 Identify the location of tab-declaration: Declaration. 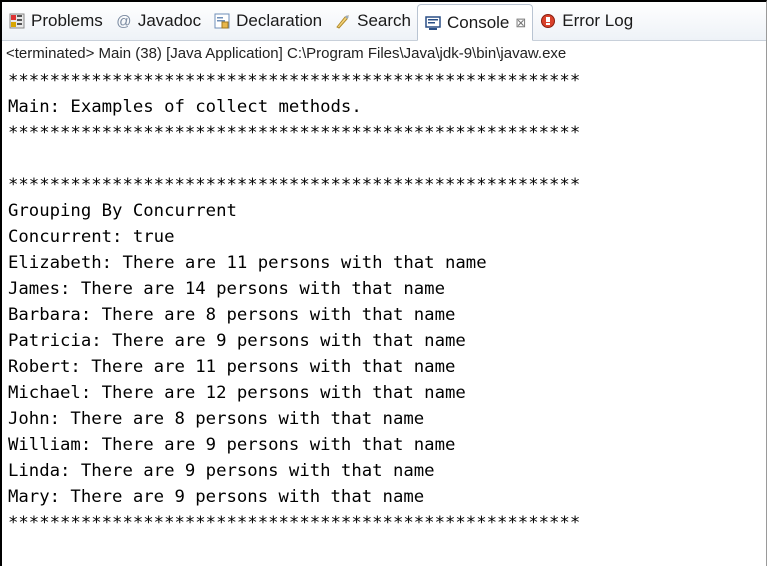
(267, 21).